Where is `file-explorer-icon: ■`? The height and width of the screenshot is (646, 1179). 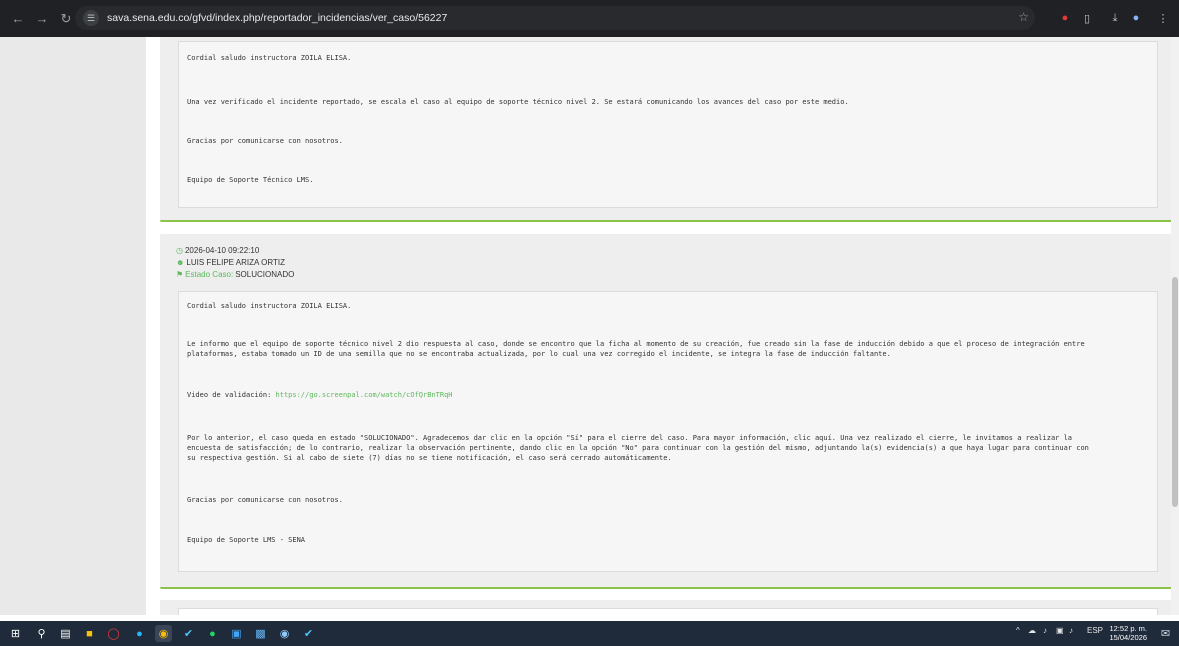 file-explorer-icon: ■ is located at coordinates (89, 633).